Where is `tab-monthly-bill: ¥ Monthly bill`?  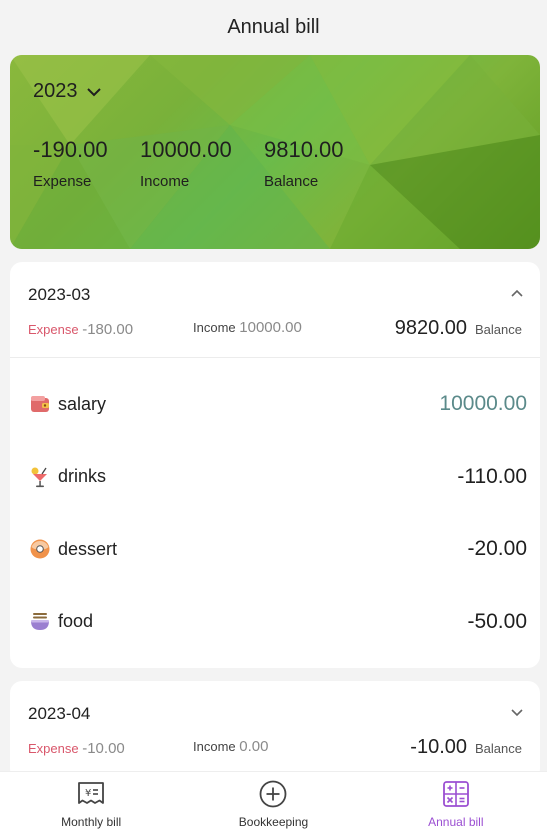 tab-monthly-bill: ¥ Monthly bill is located at coordinates (91, 802).